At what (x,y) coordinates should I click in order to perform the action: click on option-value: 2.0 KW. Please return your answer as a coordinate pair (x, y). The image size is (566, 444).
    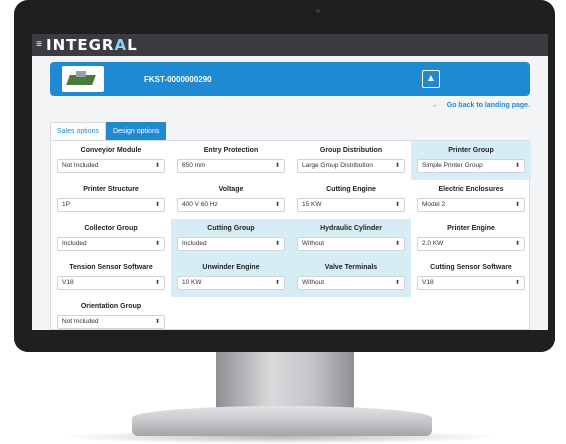
    Looking at the image, I should click on (433, 243).